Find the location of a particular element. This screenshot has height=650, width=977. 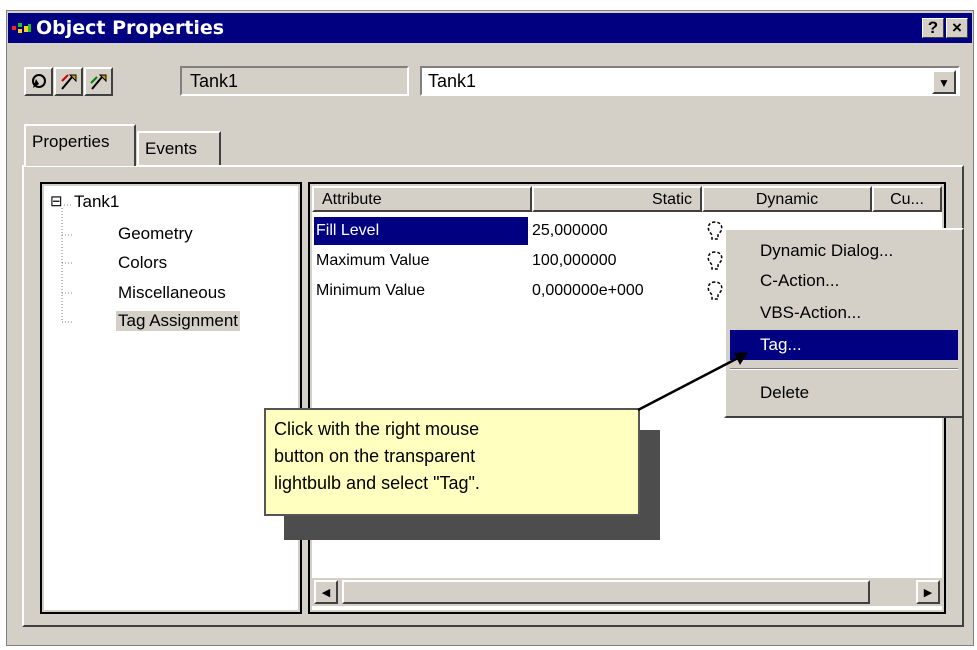

tree-item-tag-assignment: Tag Assignment is located at coordinates (178, 321).